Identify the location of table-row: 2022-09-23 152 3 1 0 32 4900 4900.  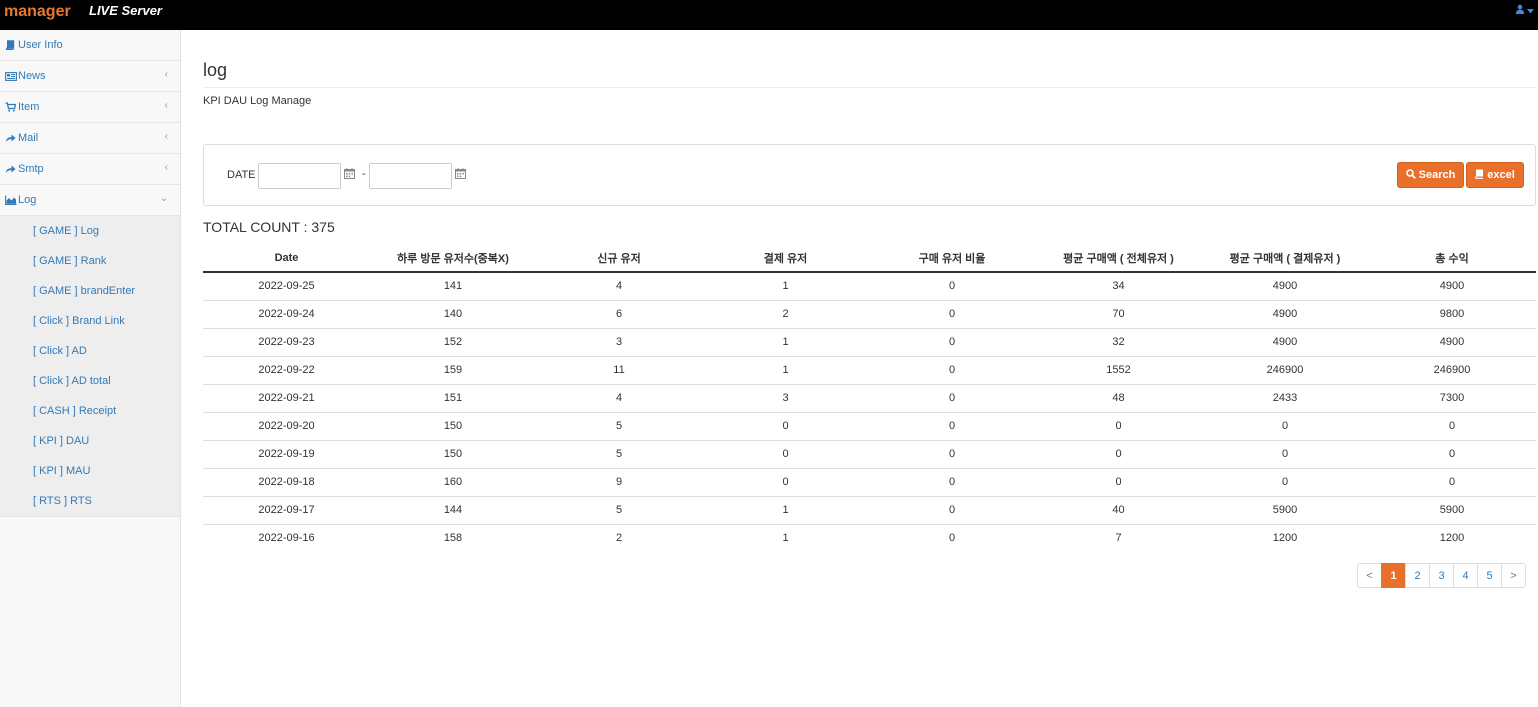
(869, 341).